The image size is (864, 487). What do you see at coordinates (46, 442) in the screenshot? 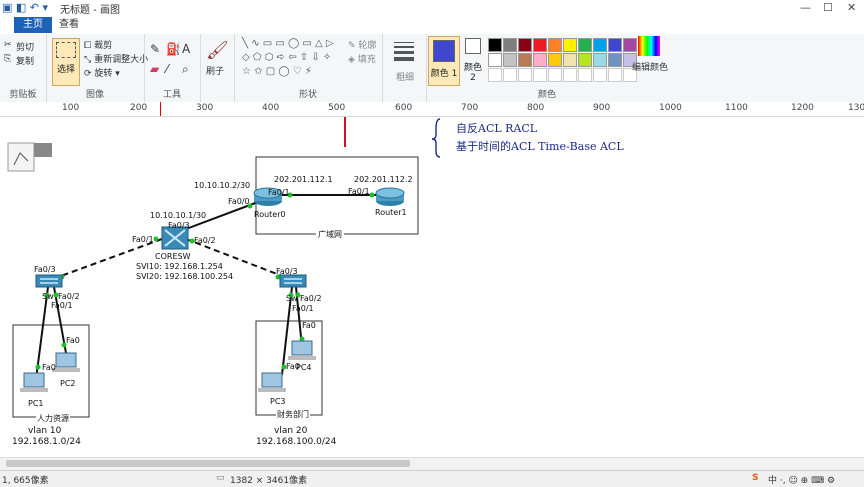
I see `vlan10-net: 192.168.1.0/24` at bounding box center [46, 442].